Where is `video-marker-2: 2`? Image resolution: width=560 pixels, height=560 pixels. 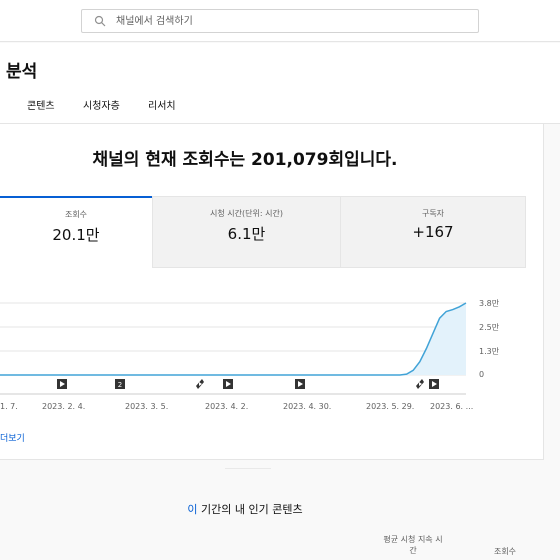 video-marker-2: 2 is located at coordinates (120, 384).